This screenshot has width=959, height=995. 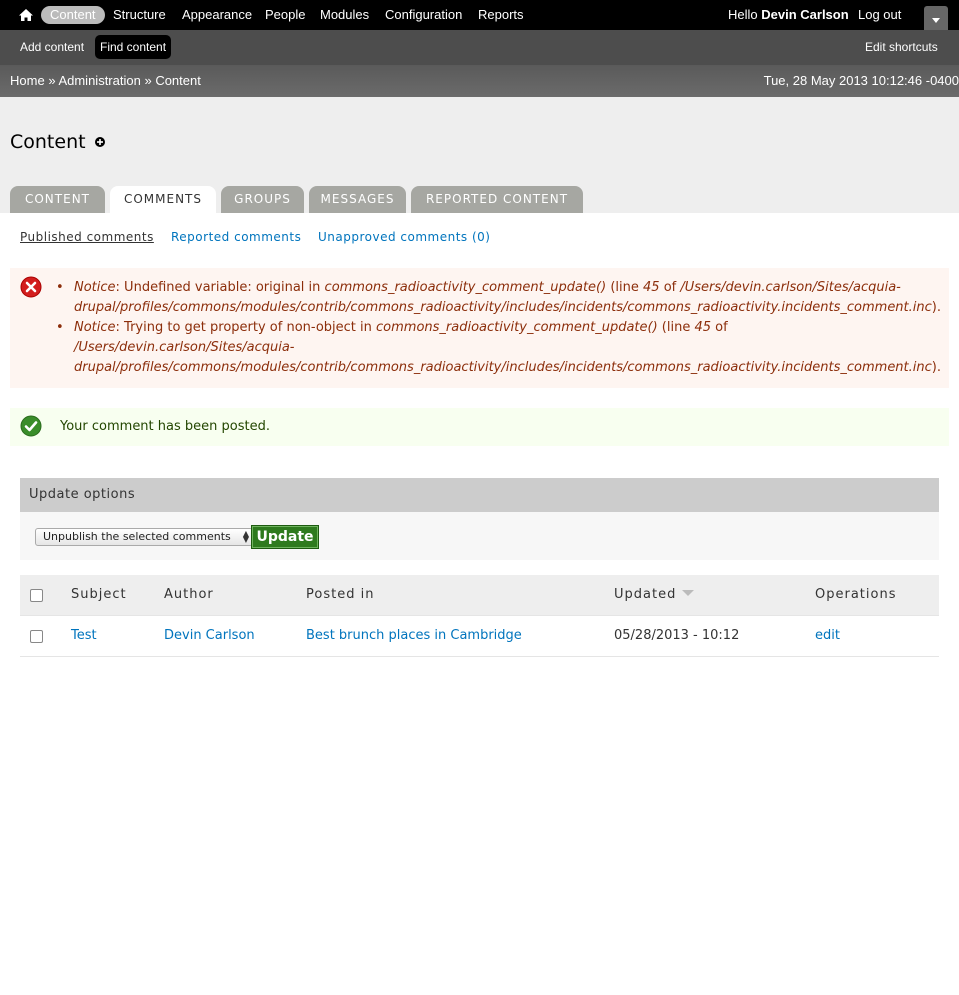 What do you see at coordinates (137, 536) in the screenshot?
I see `operation-select-value: Unpublish the selected comments` at bounding box center [137, 536].